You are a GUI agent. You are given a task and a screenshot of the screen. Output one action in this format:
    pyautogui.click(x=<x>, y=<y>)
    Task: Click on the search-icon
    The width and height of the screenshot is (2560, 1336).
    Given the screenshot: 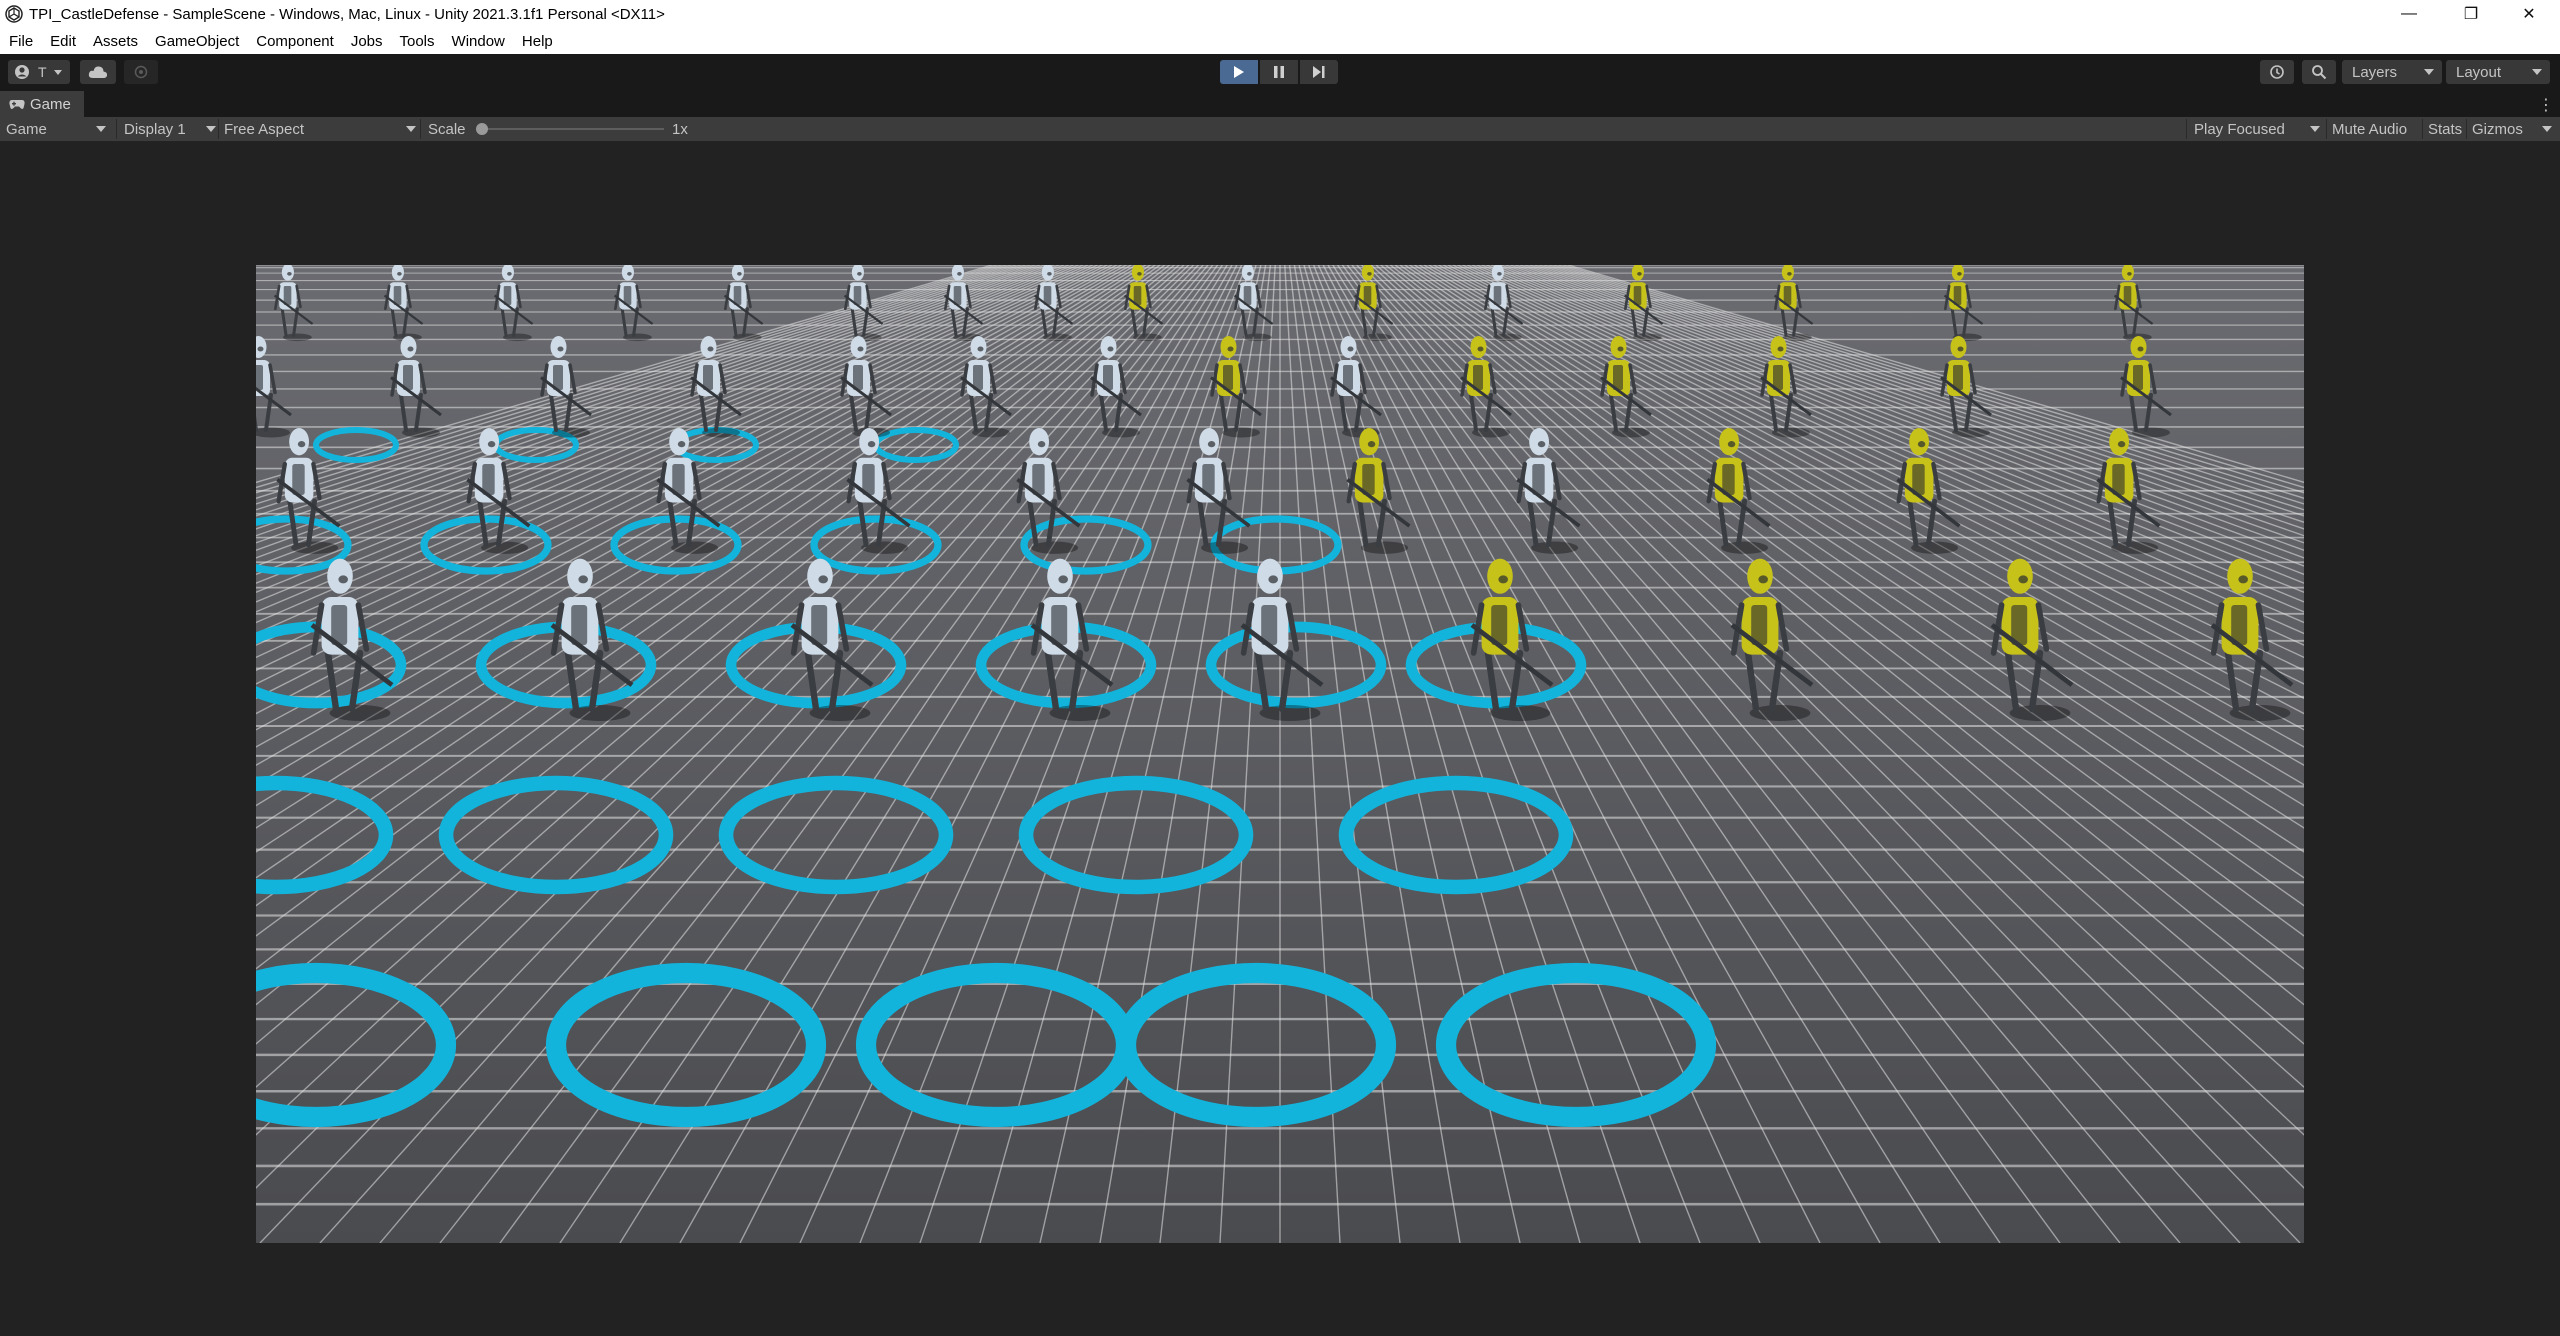 What is the action you would take?
    pyautogui.click(x=2319, y=72)
    